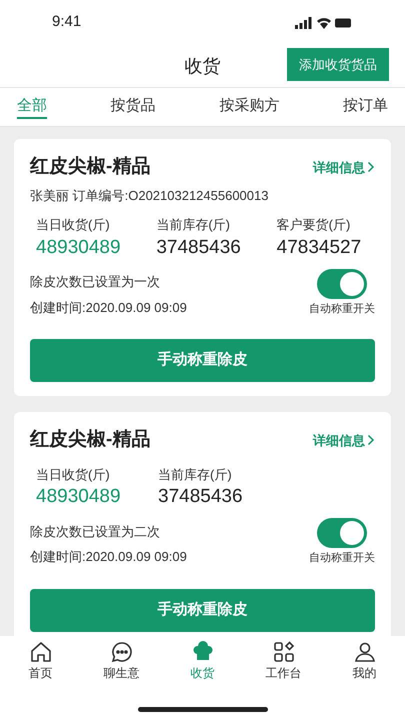 This screenshot has height=720, width=405. Describe the element at coordinates (249, 107) in the screenshot. I see `filter-tab: 按采购方` at that location.